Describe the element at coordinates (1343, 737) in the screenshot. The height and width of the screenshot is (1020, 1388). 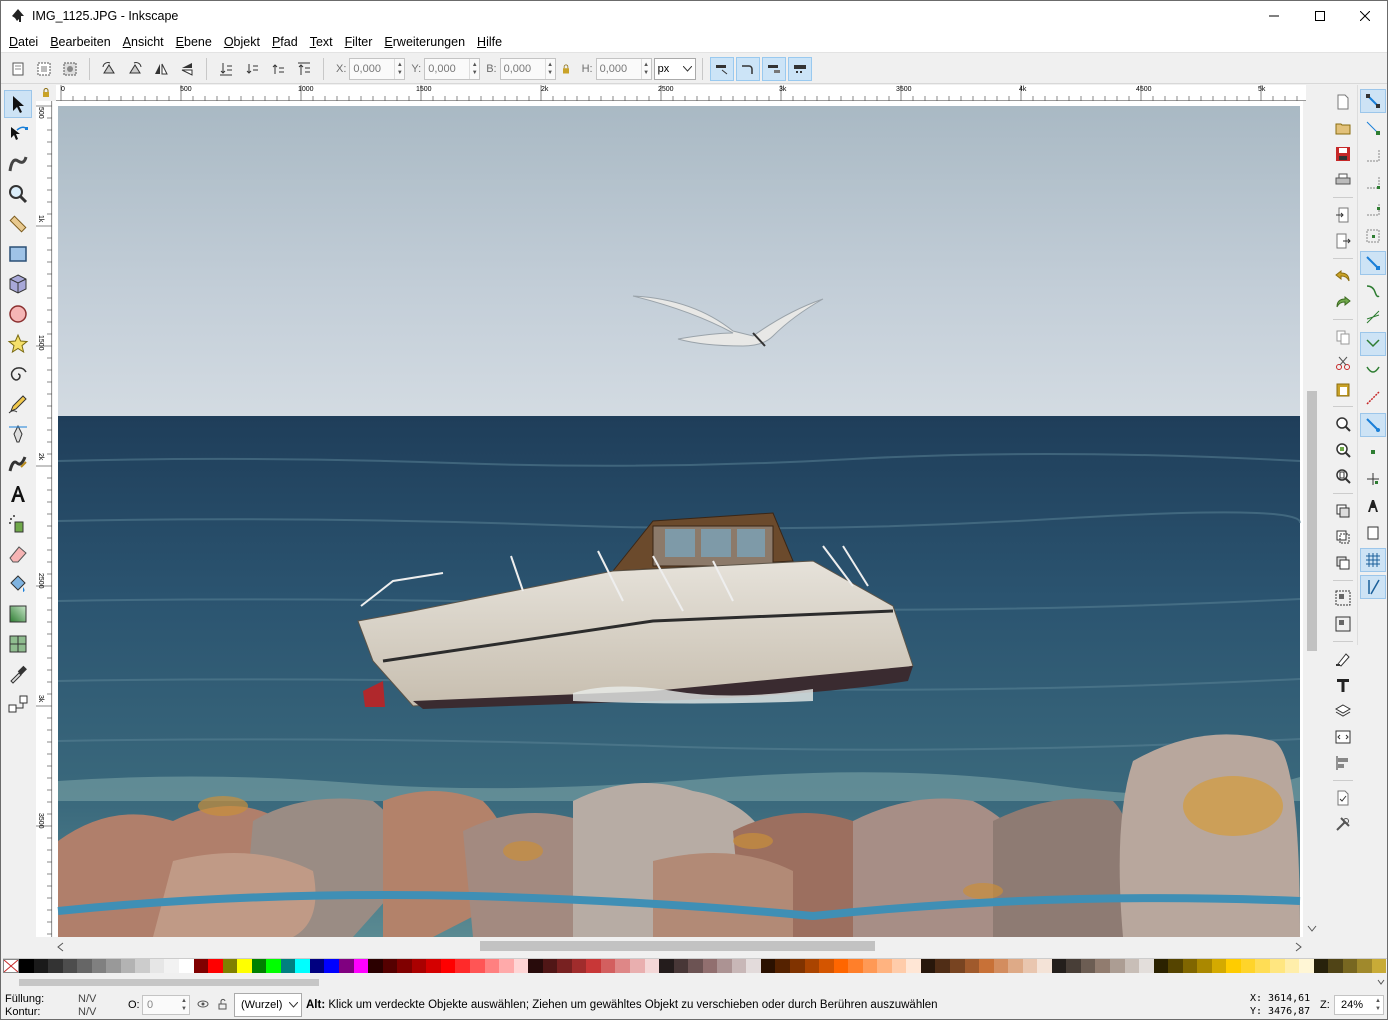
I see `xml-editor-button` at that location.